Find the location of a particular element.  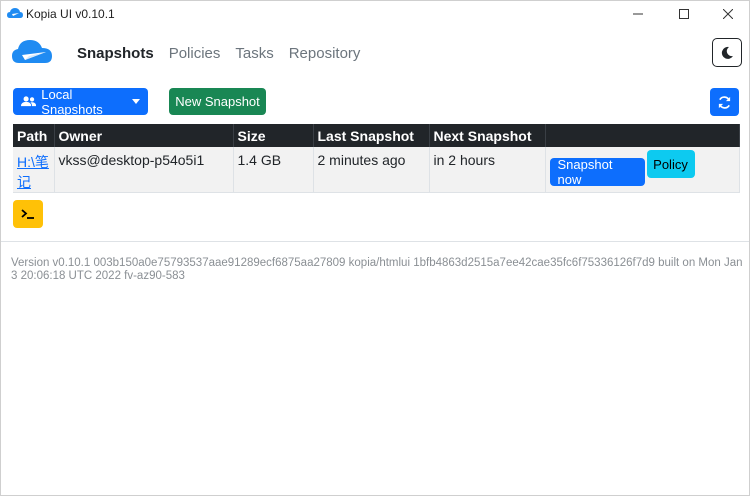

minimize-icon is located at coordinates (638, 14).